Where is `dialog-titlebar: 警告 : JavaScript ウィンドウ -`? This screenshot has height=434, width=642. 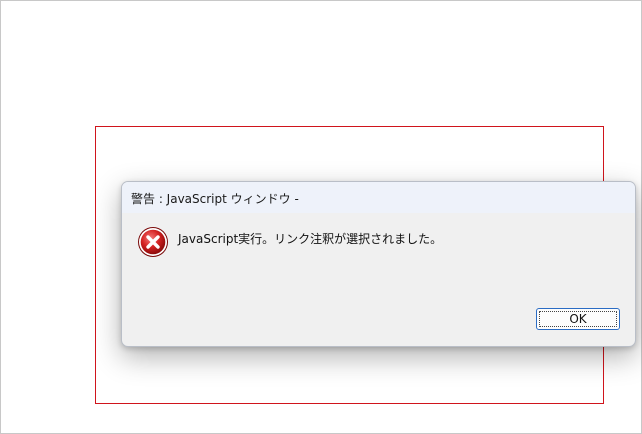
dialog-titlebar: 警告 : JavaScript ウィンドウ - is located at coordinates (378, 197).